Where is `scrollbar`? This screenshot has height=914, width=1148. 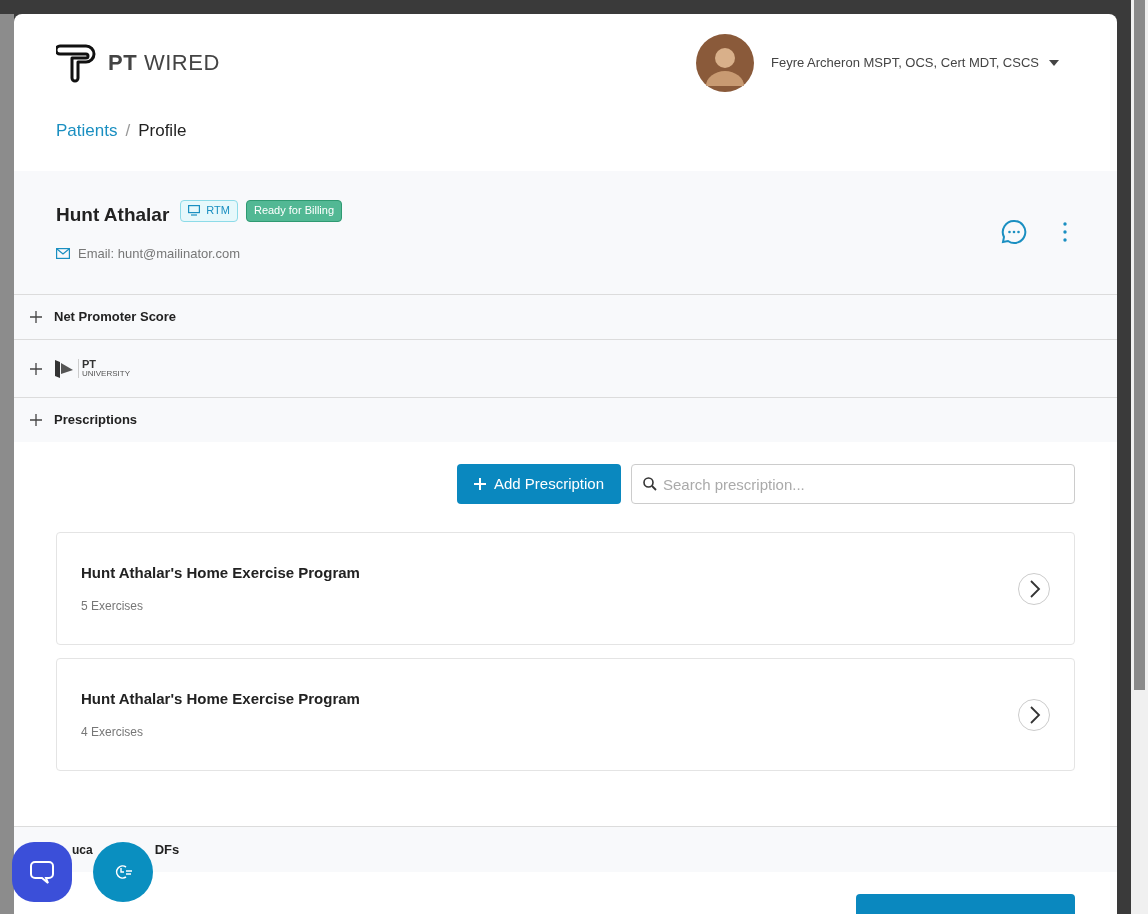
scrollbar is located at coordinates (1139, 457).